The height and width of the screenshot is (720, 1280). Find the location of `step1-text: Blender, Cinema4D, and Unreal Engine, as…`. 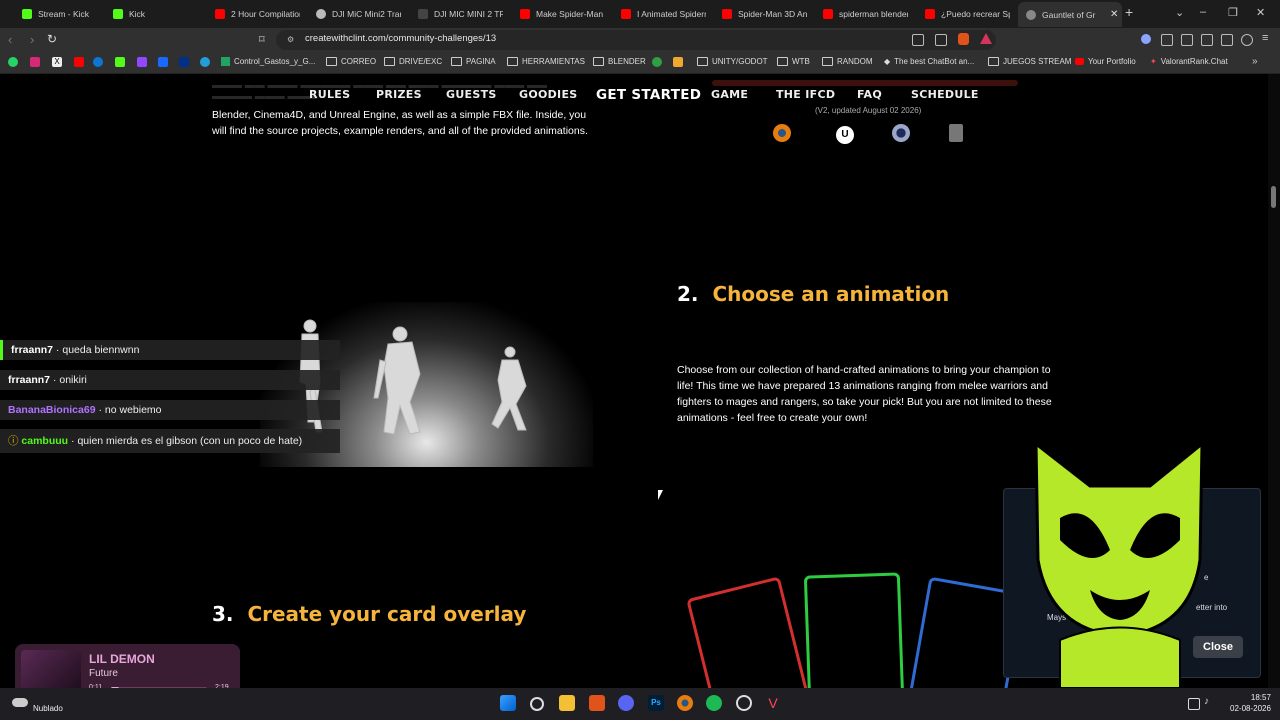

step1-text: Blender, Cinema4D, and Unreal Engine, as… is located at coordinates (400, 123).